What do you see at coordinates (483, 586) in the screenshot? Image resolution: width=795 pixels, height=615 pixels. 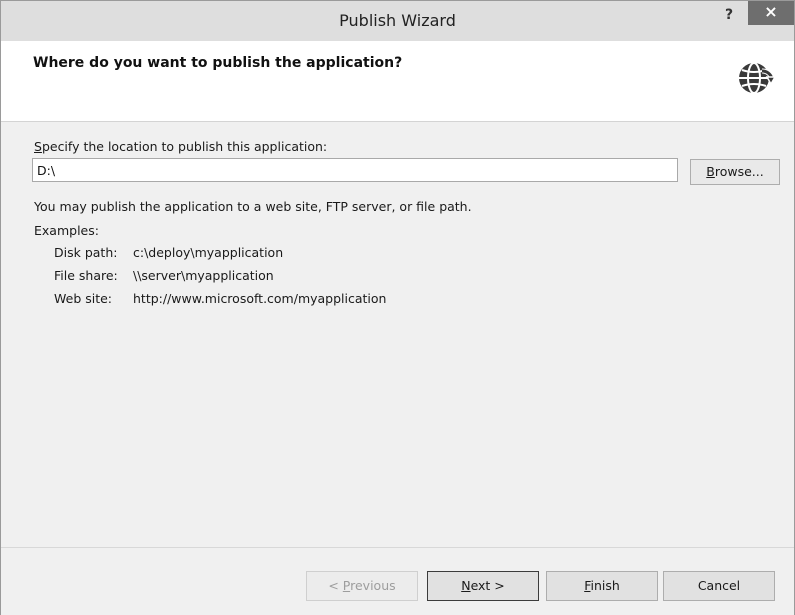 I see `next-button: Next >` at bounding box center [483, 586].